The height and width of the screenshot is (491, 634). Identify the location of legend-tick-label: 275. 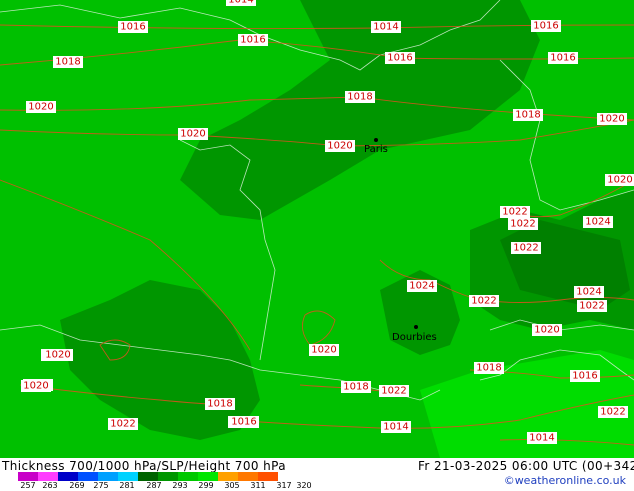
(101, 485).